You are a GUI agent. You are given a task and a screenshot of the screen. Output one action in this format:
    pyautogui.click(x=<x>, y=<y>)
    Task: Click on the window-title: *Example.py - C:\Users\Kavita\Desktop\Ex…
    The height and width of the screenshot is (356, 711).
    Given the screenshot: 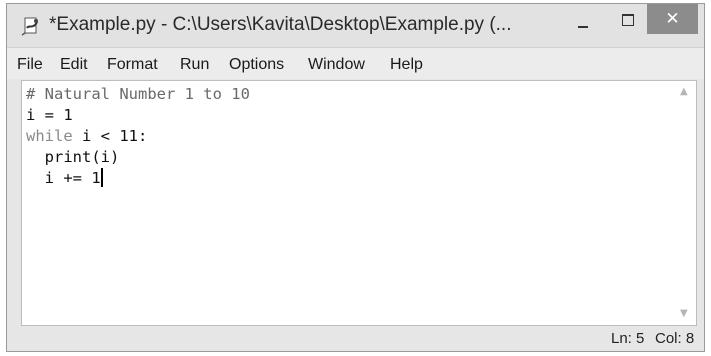 What is the action you would take?
    pyautogui.click(x=280, y=24)
    